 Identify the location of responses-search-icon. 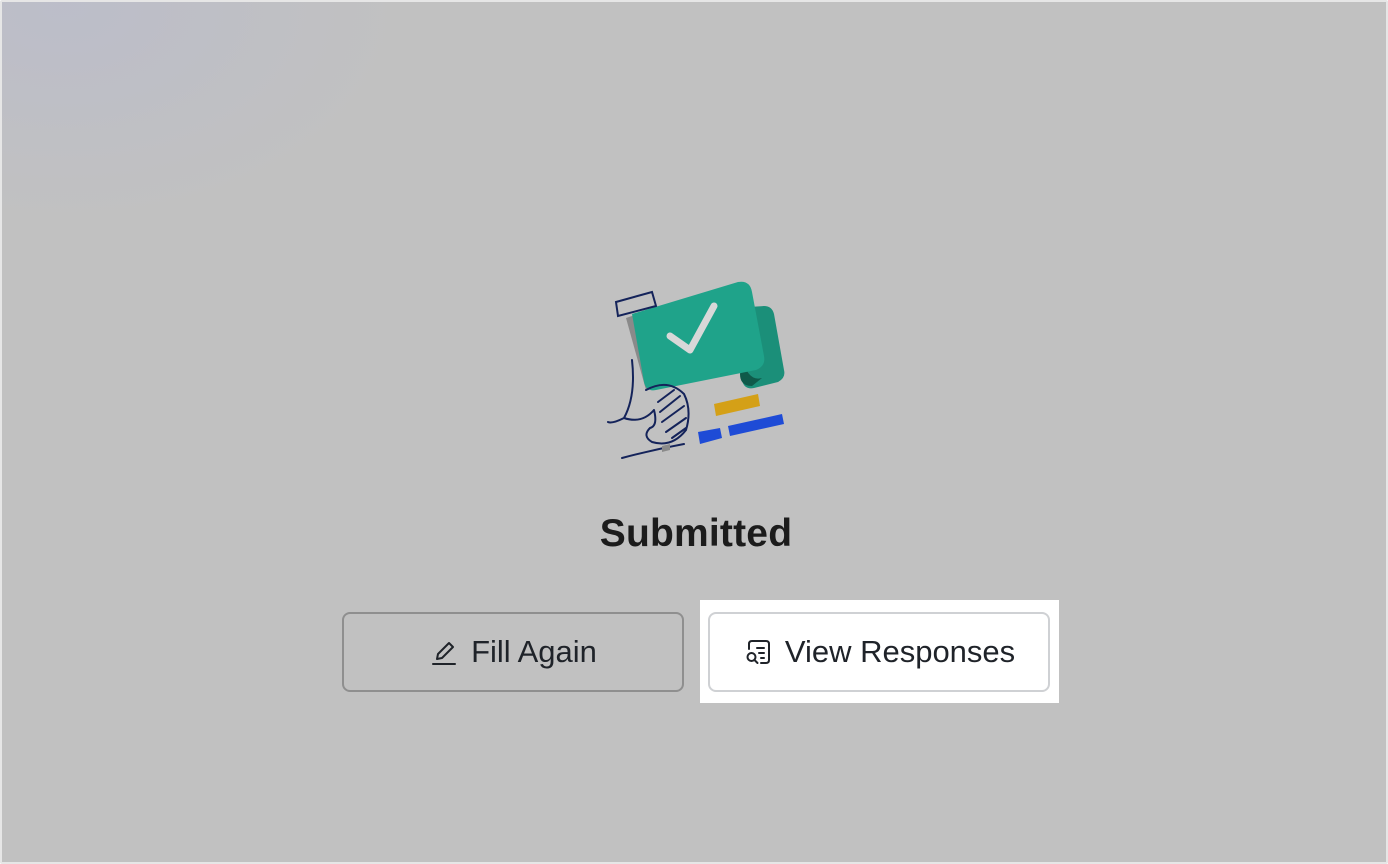
(758, 652).